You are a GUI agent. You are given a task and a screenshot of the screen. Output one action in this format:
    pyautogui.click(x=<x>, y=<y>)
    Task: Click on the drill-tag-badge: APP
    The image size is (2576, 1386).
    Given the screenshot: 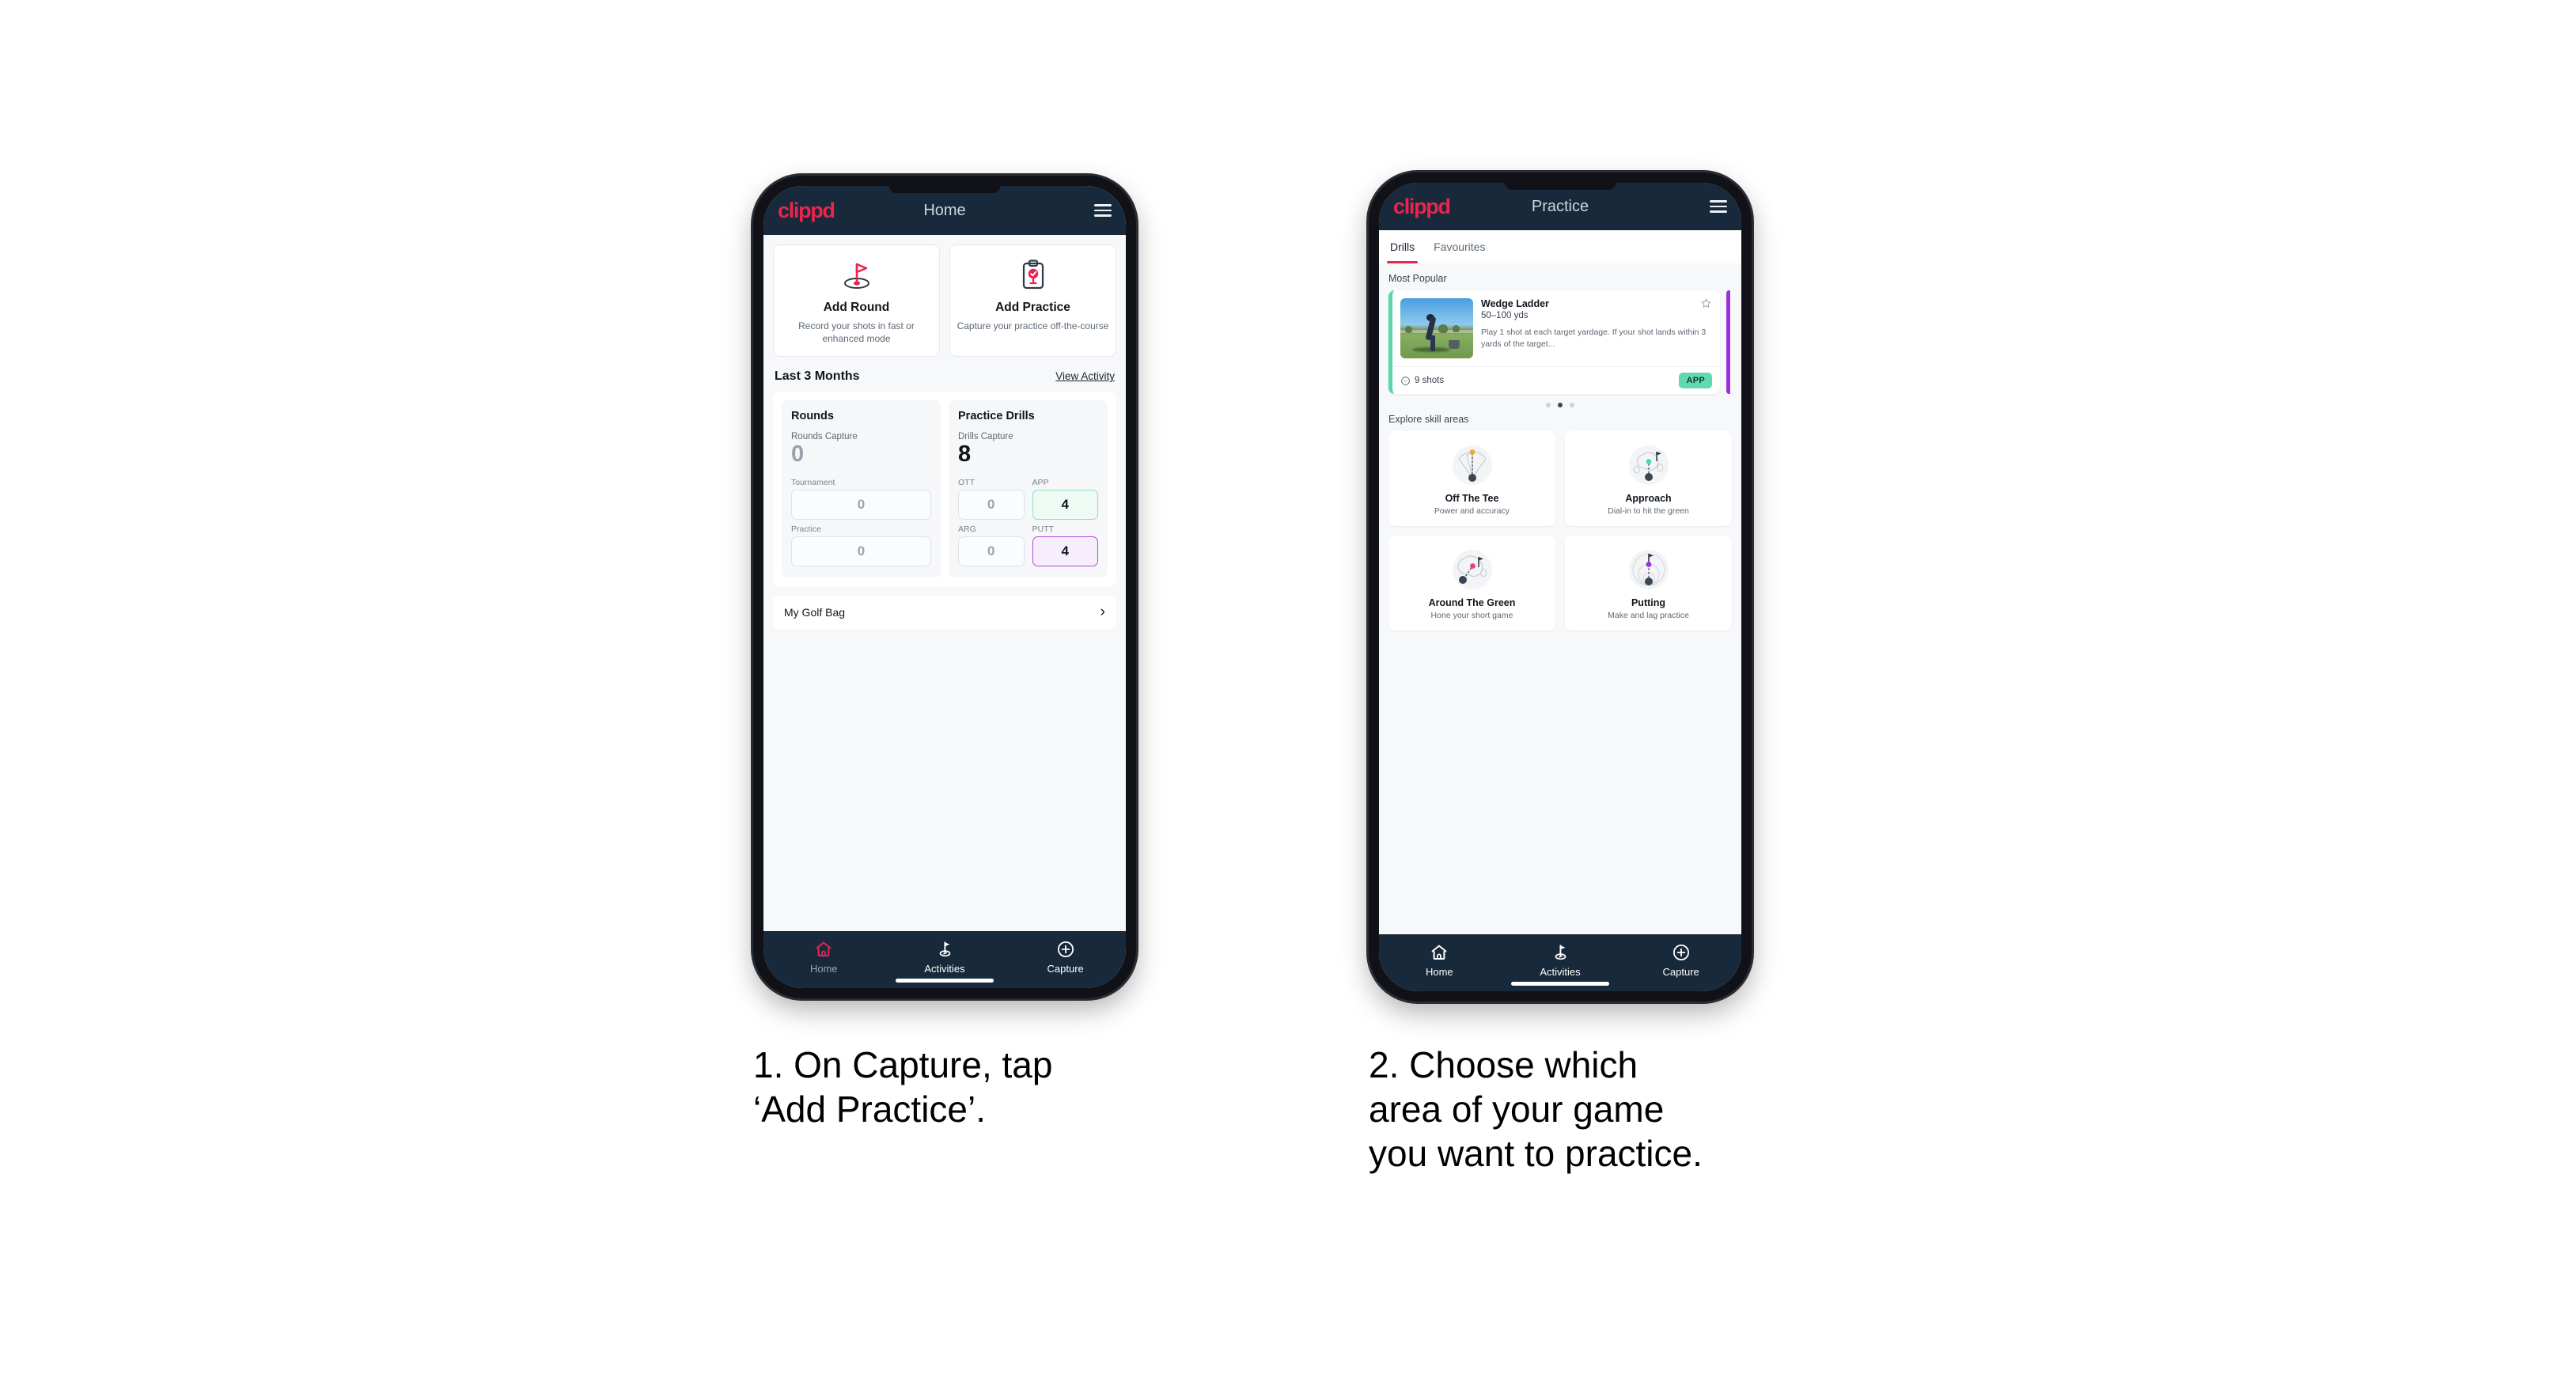 What is the action you would take?
    pyautogui.click(x=1695, y=381)
    